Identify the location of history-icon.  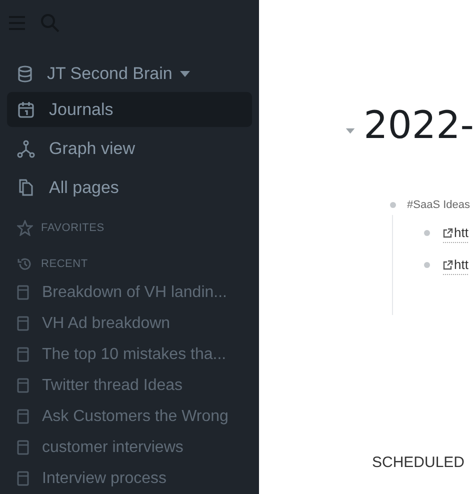
(25, 264).